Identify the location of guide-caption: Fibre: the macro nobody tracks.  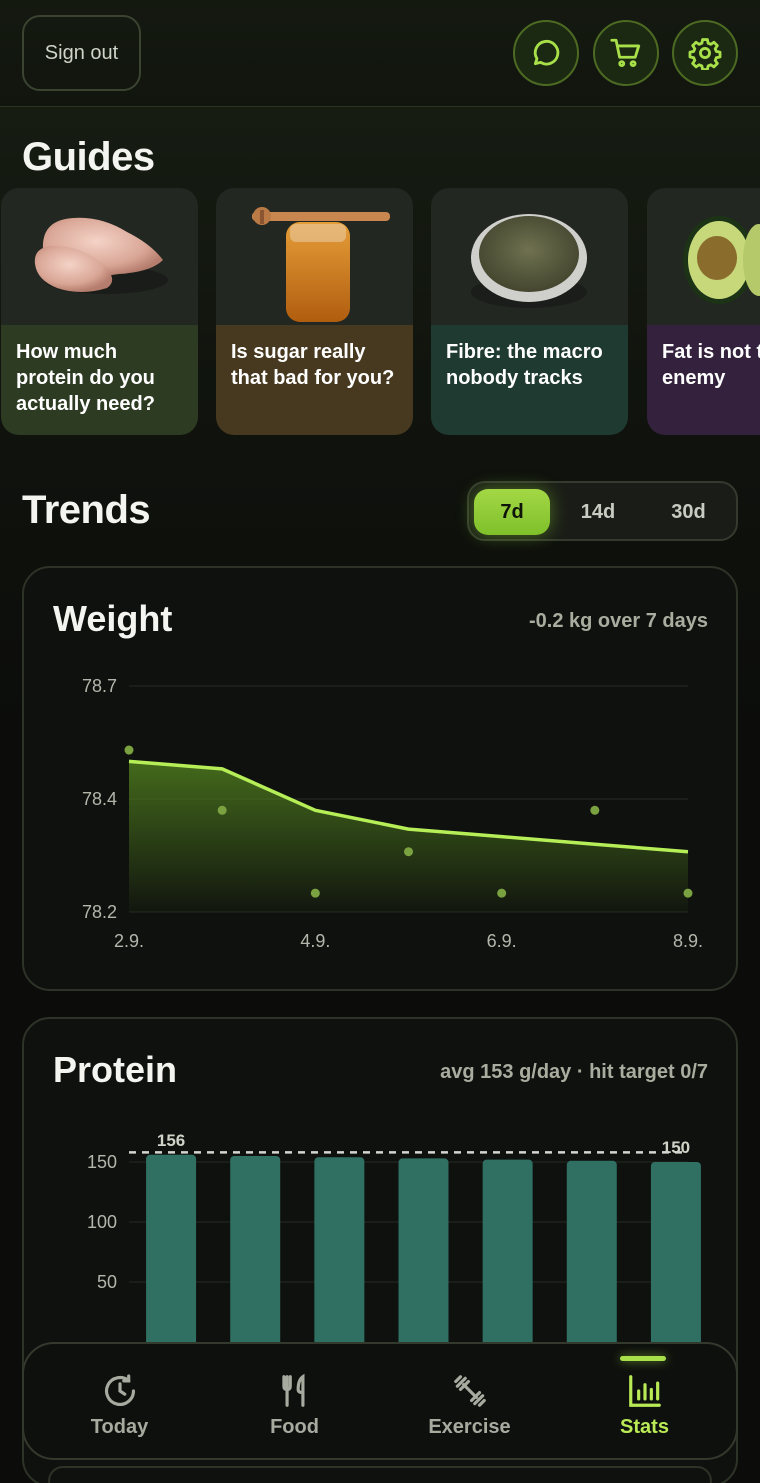
(529, 380).